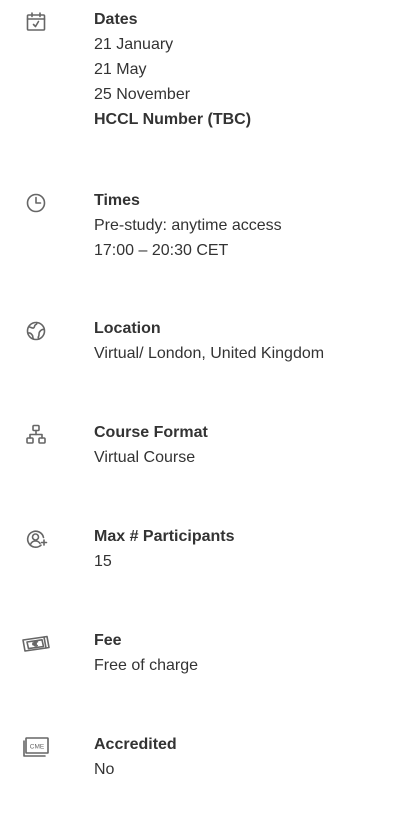 Image resolution: width=417 pixels, height=836 pixels. Describe the element at coordinates (127, 328) in the screenshot. I see `location-title: Location` at that location.